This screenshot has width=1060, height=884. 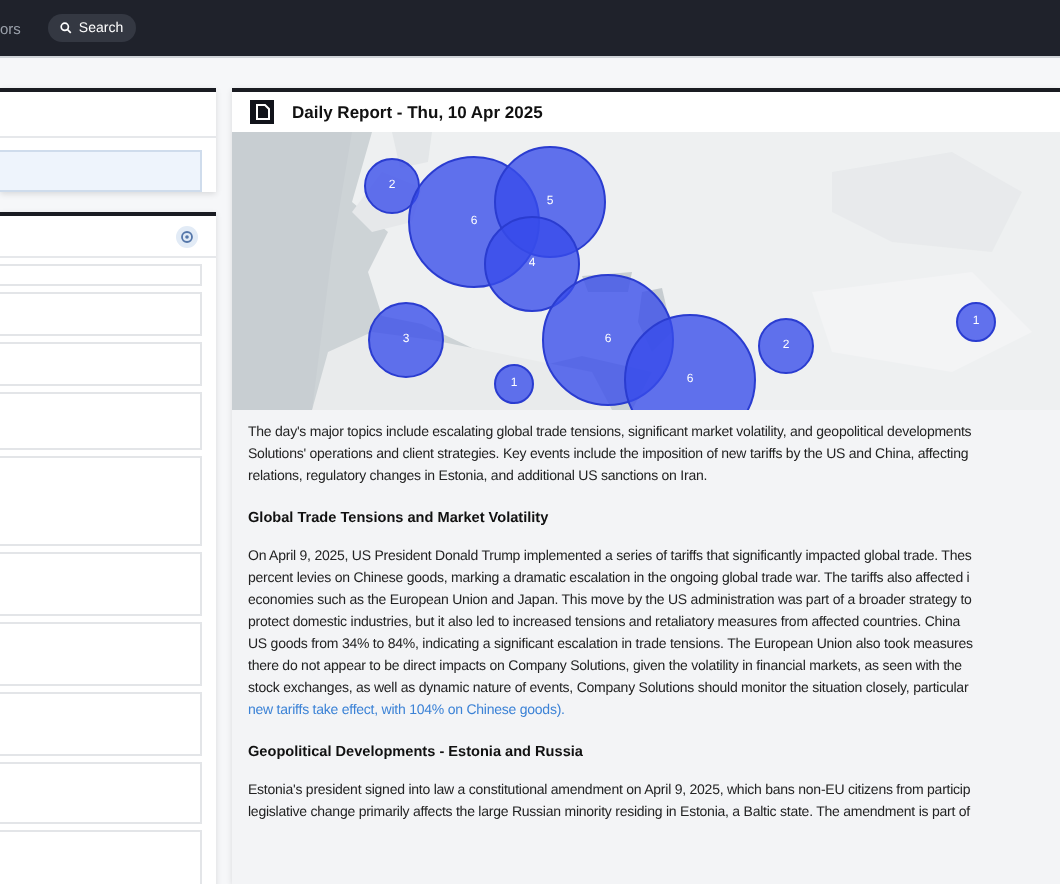 What do you see at coordinates (262, 112) in the screenshot?
I see `document-icon` at bounding box center [262, 112].